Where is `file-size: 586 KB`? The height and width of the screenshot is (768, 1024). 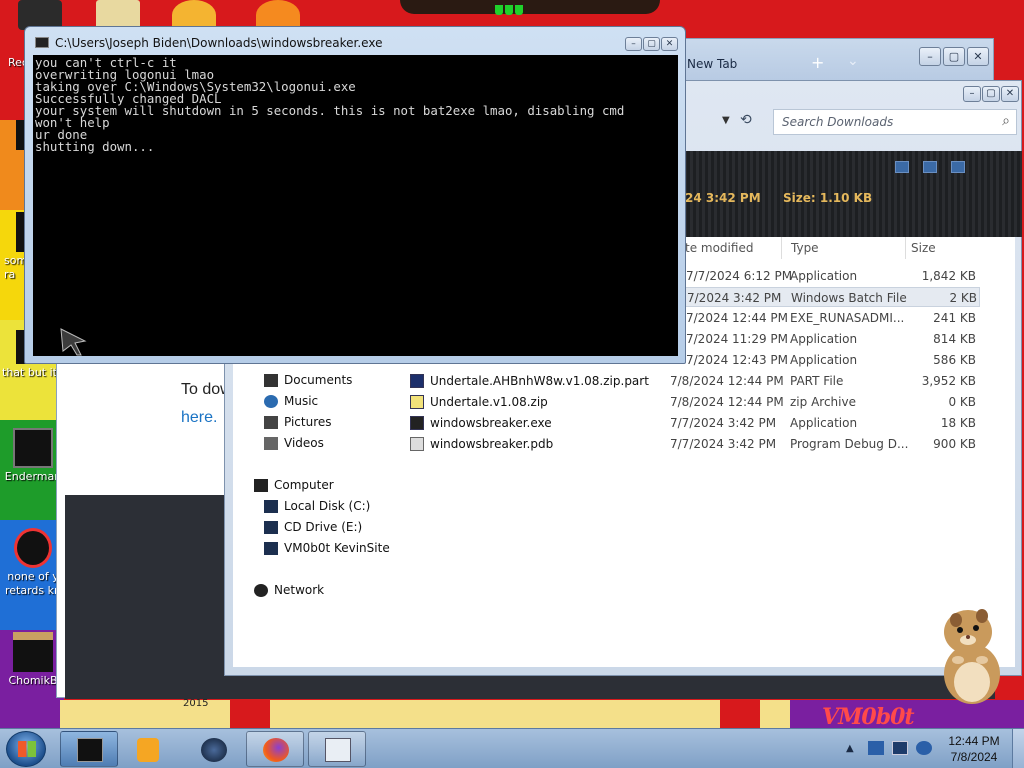
file-size: 586 KB is located at coordinates (954, 360).